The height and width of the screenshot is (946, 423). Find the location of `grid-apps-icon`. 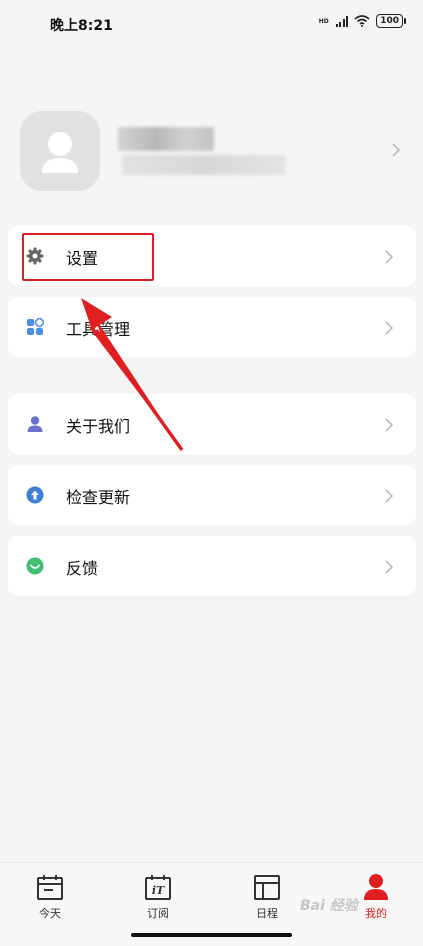

grid-apps-icon is located at coordinates (35, 326).